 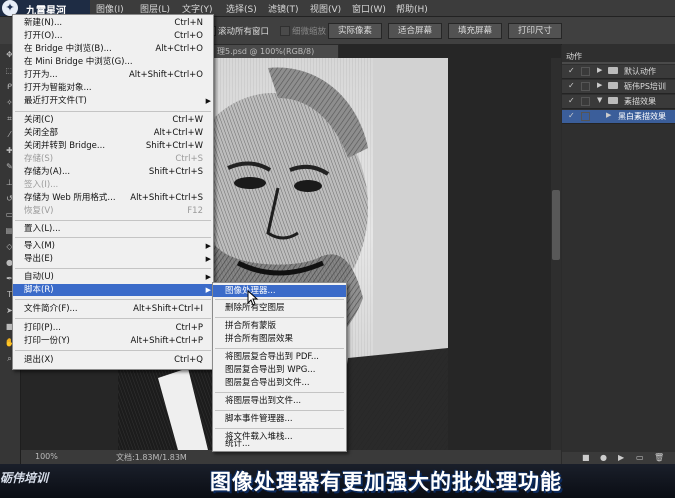 I want to click on menu-item-label: 存储(S), so click(x=39, y=159).